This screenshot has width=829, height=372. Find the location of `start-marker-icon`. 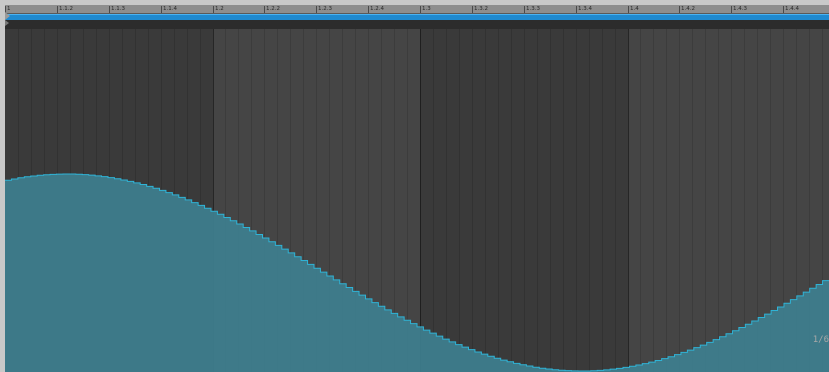

start-marker-icon is located at coordinates (7, 23).